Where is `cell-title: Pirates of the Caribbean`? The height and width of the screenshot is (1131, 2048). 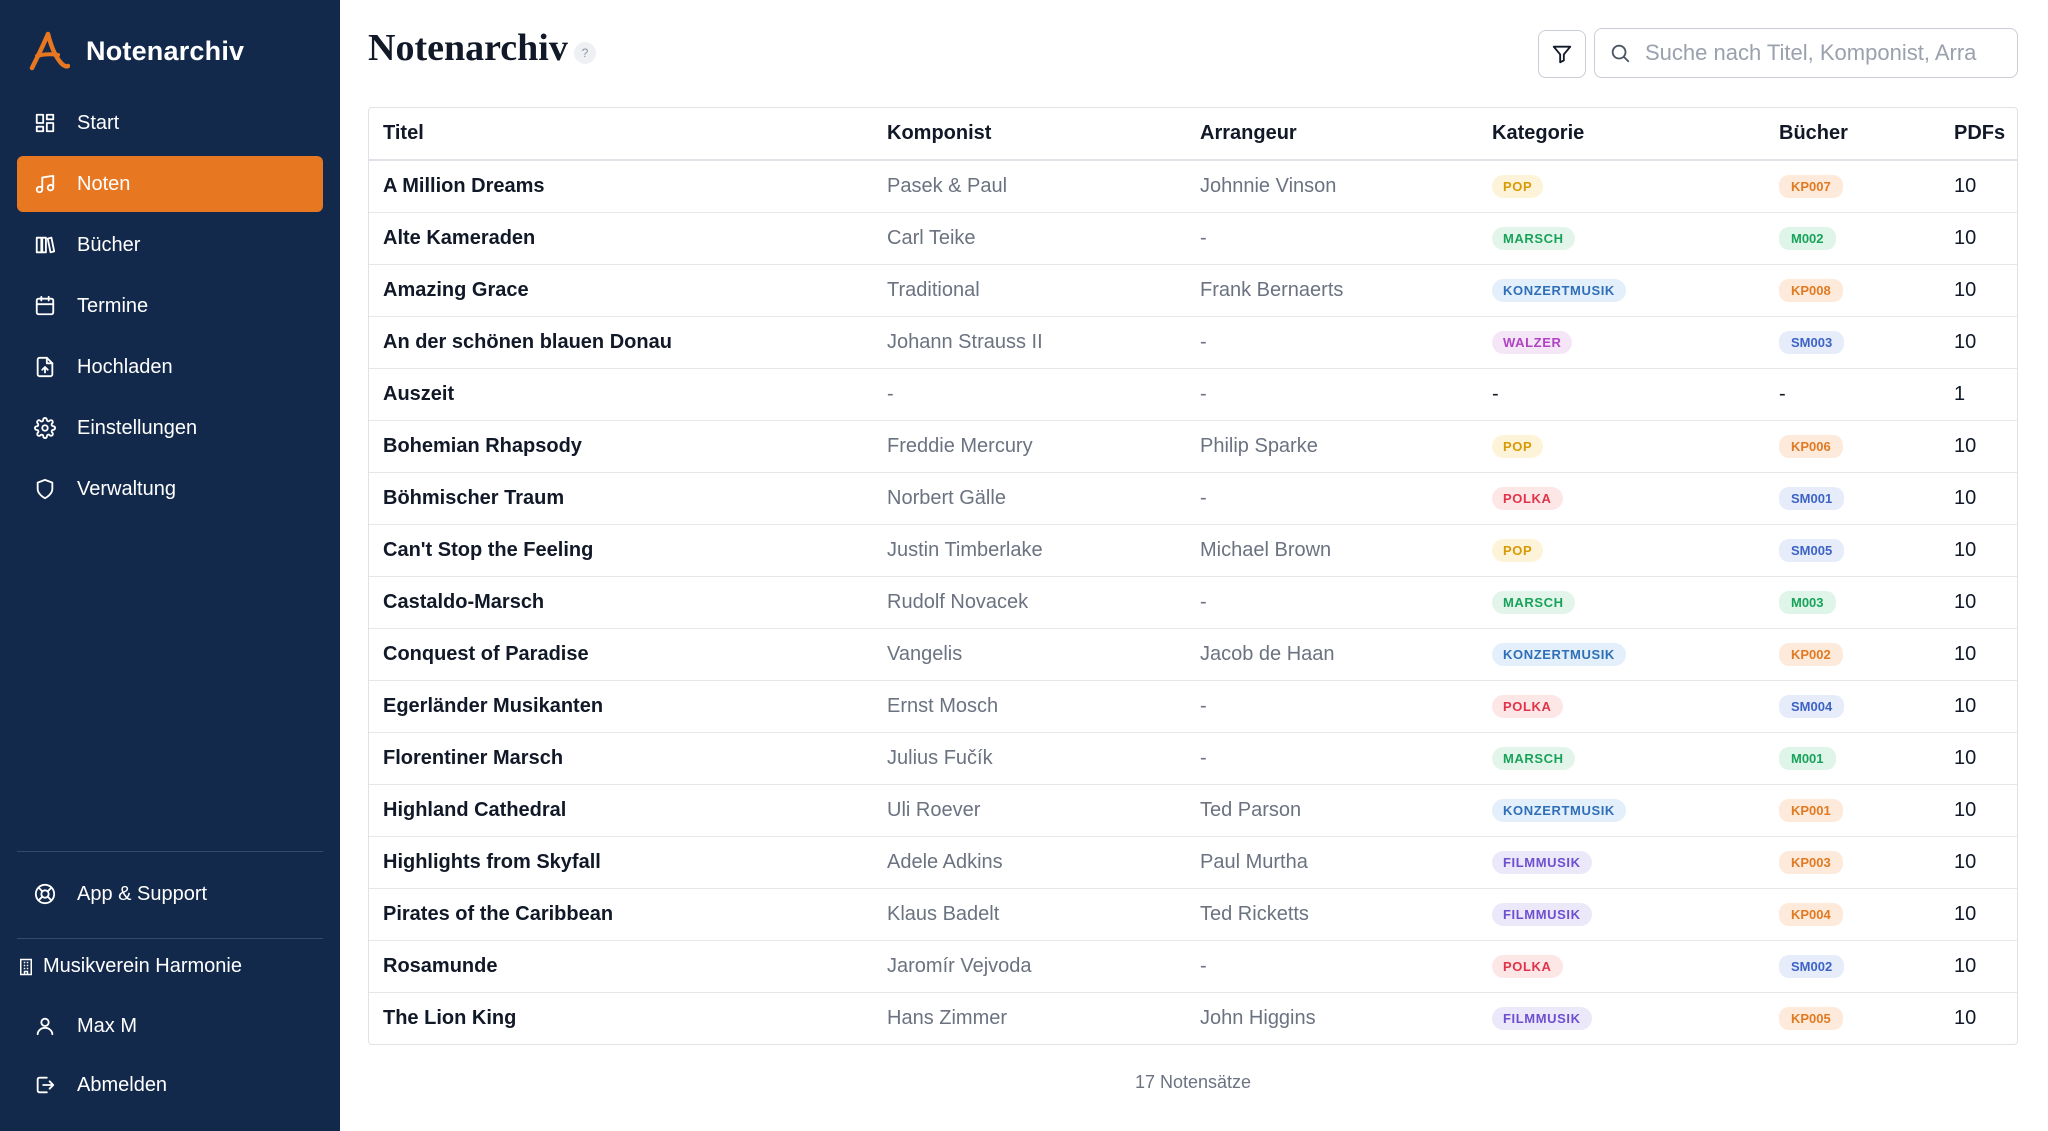 cell-title: Pirates of the Caribbean is located at coordinates (621, 914).